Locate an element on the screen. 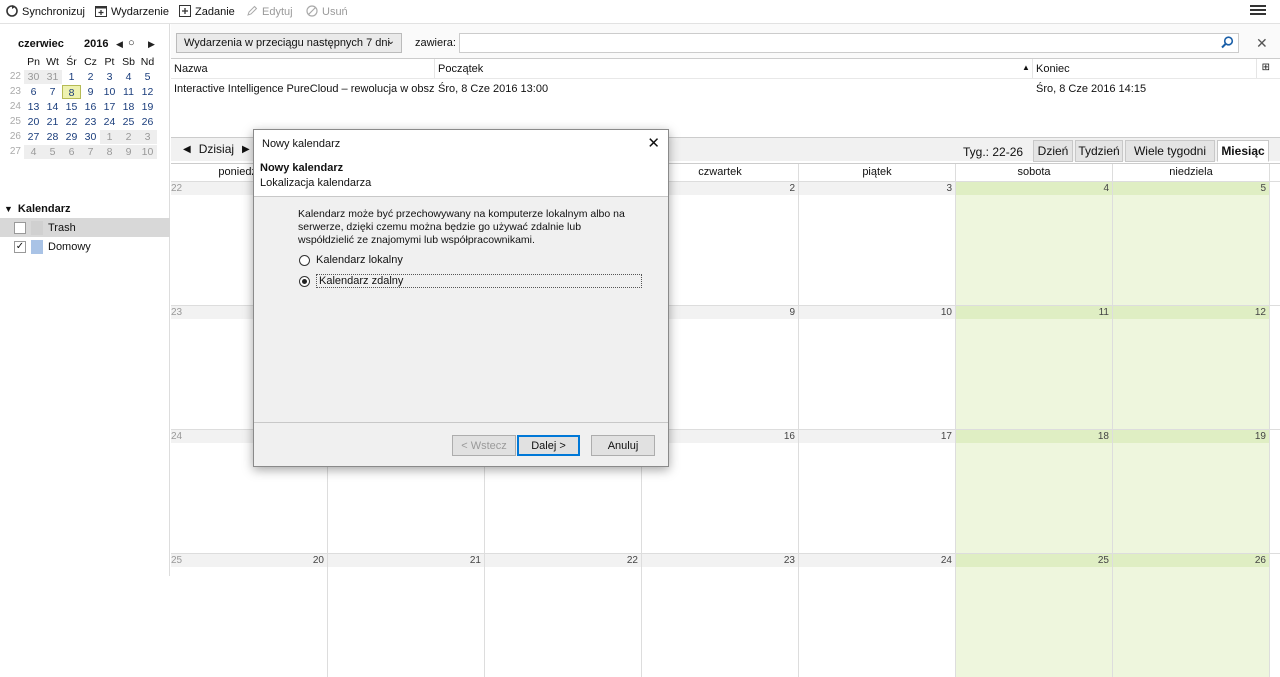 The height and width of the screenshot is (677, 1280). mini-calendar-day: 22 is located at coordinates (71, 122).